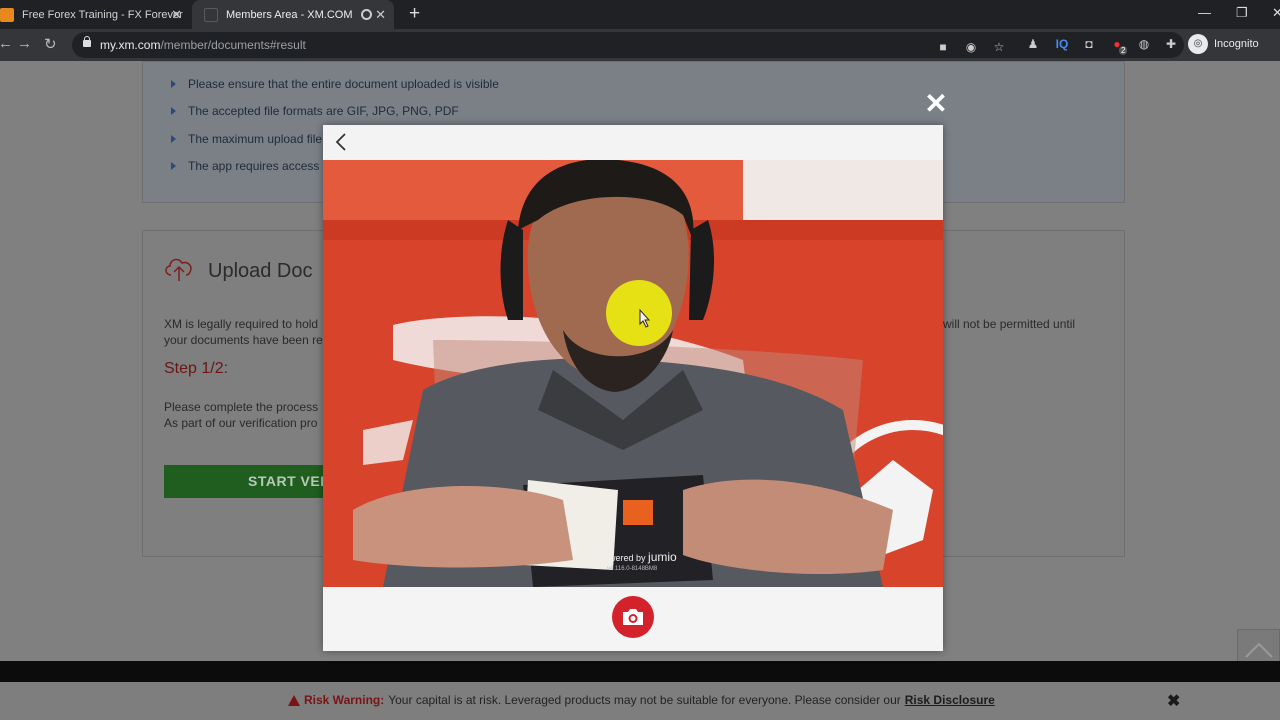  Describe the element at coordinates (6, 43) in the screenshot. I see `back-icon: ←` at that location.